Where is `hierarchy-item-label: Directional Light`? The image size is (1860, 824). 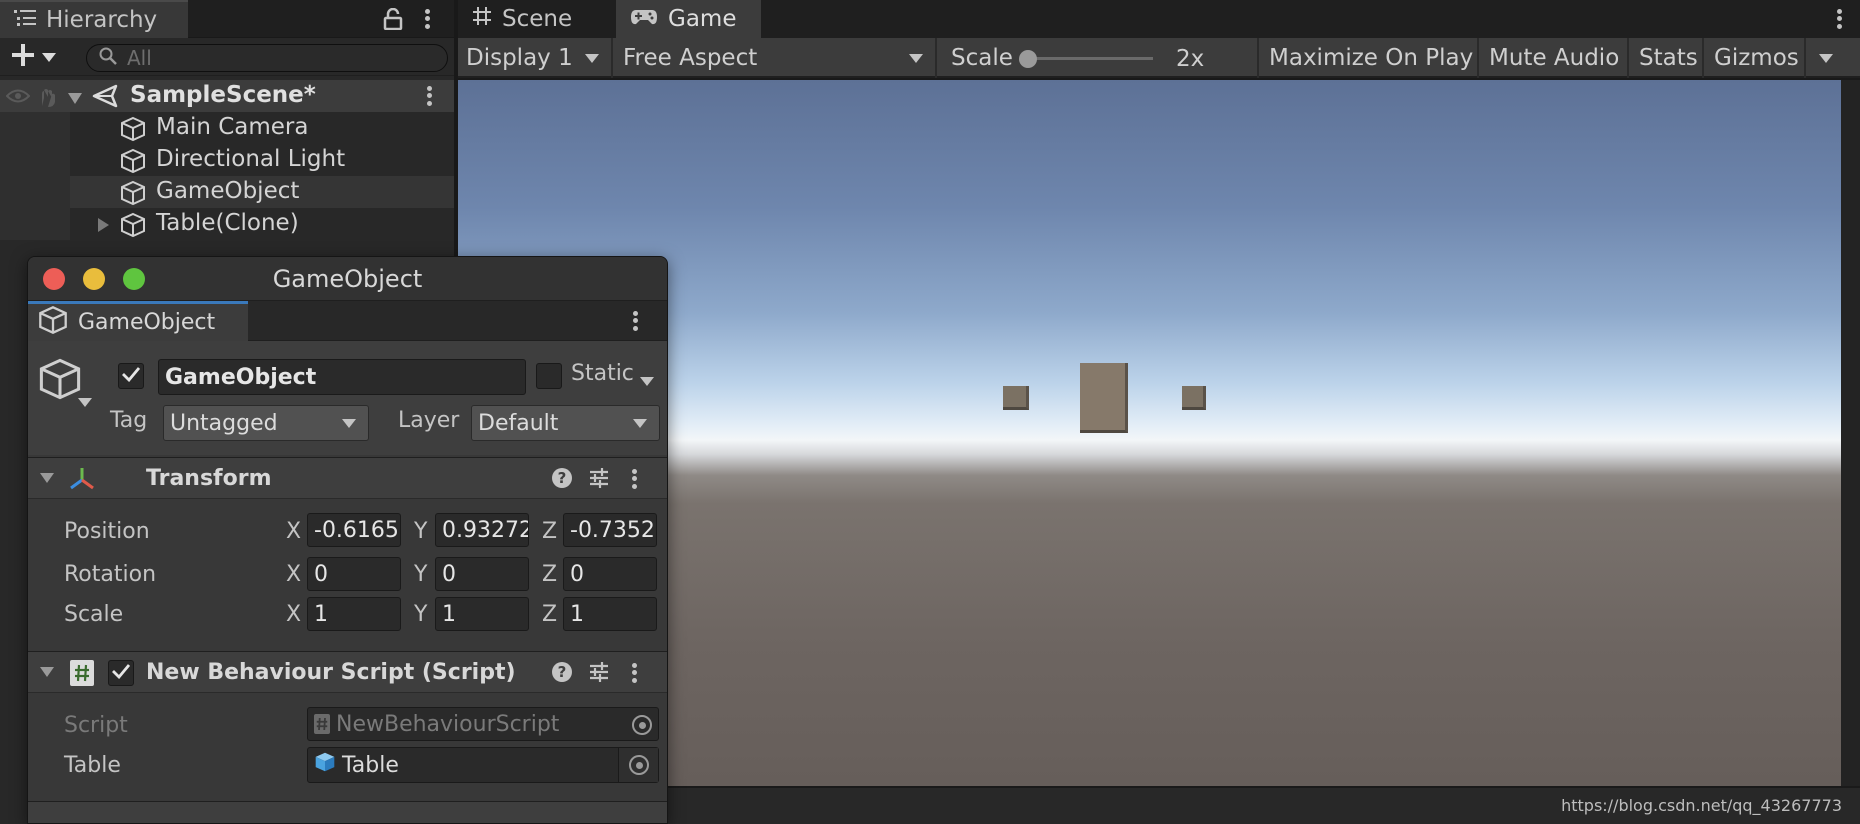 hierarchy-item-label: Directional Light is located at coordinates (251, 159).